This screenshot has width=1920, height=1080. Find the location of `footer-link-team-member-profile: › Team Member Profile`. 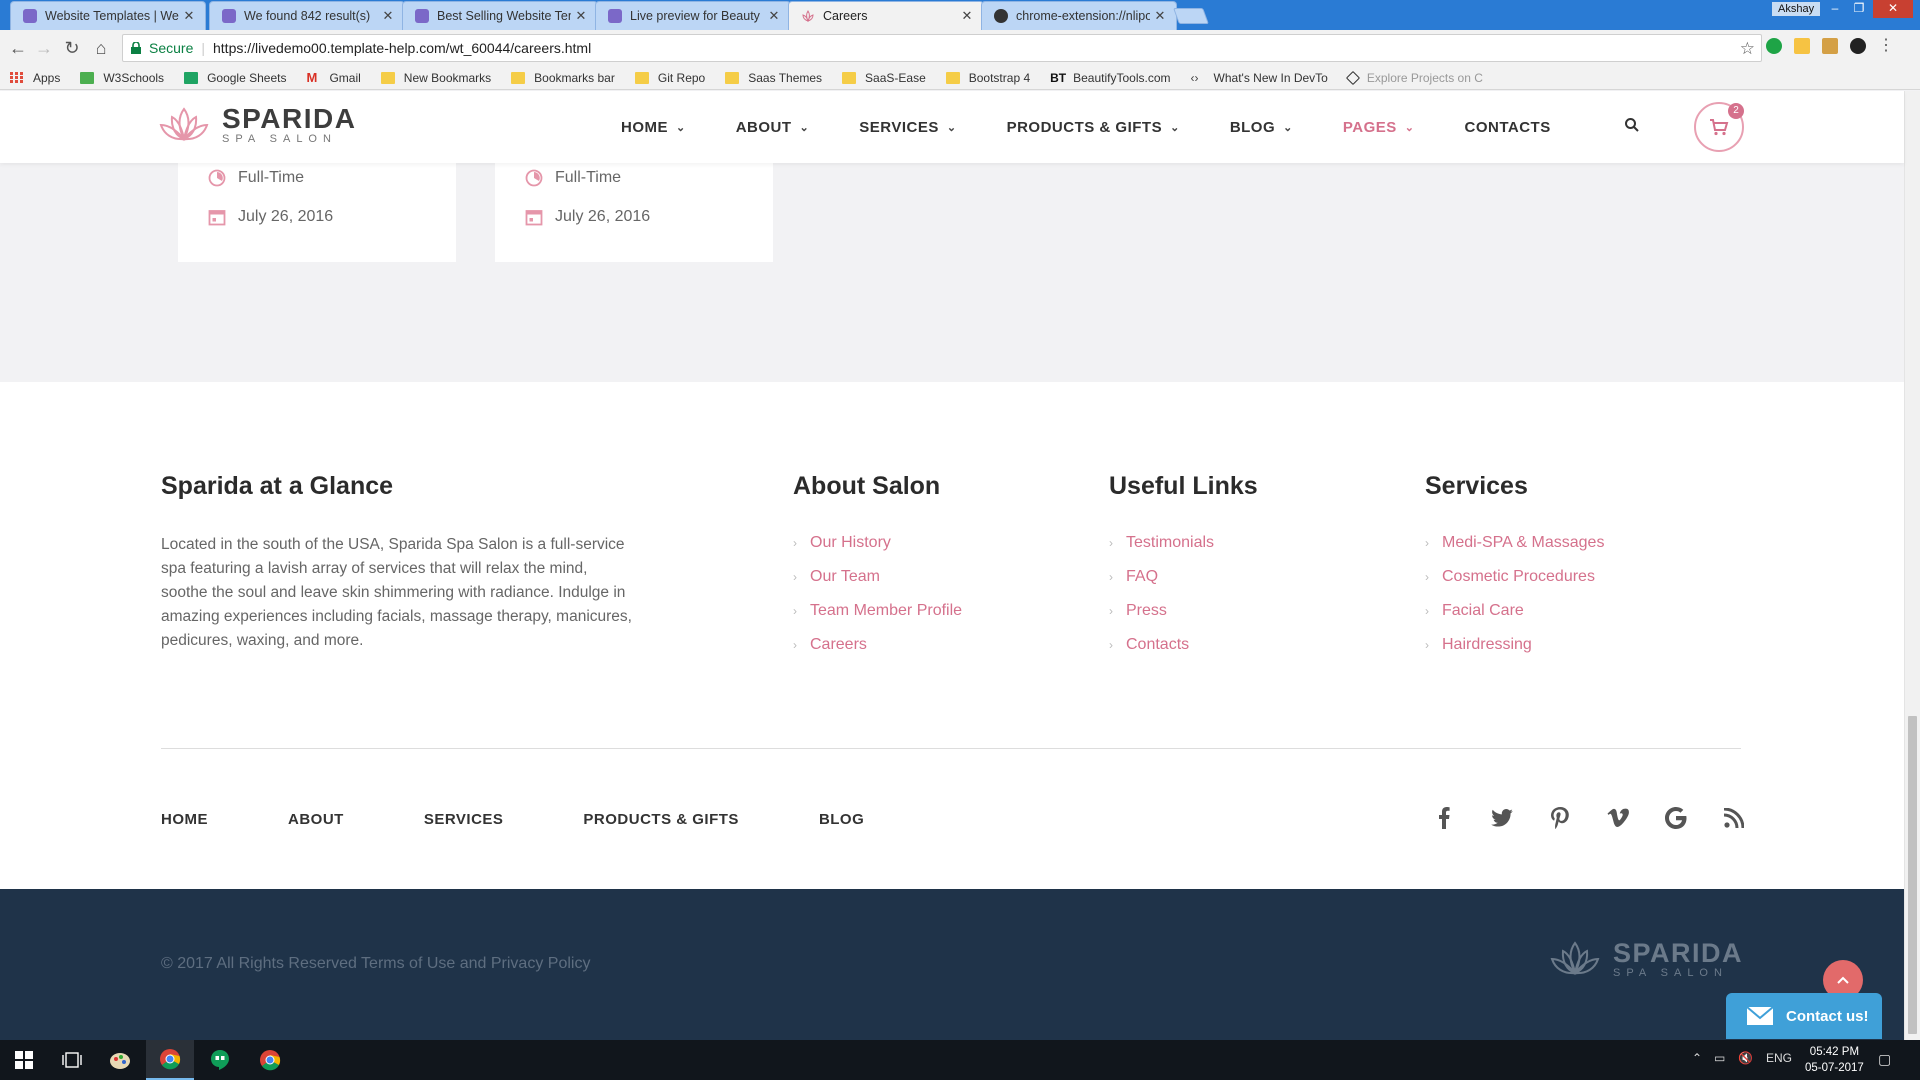

footer-link-team-member-profile: › Team Member Profile is located at coordinates (877, 619).